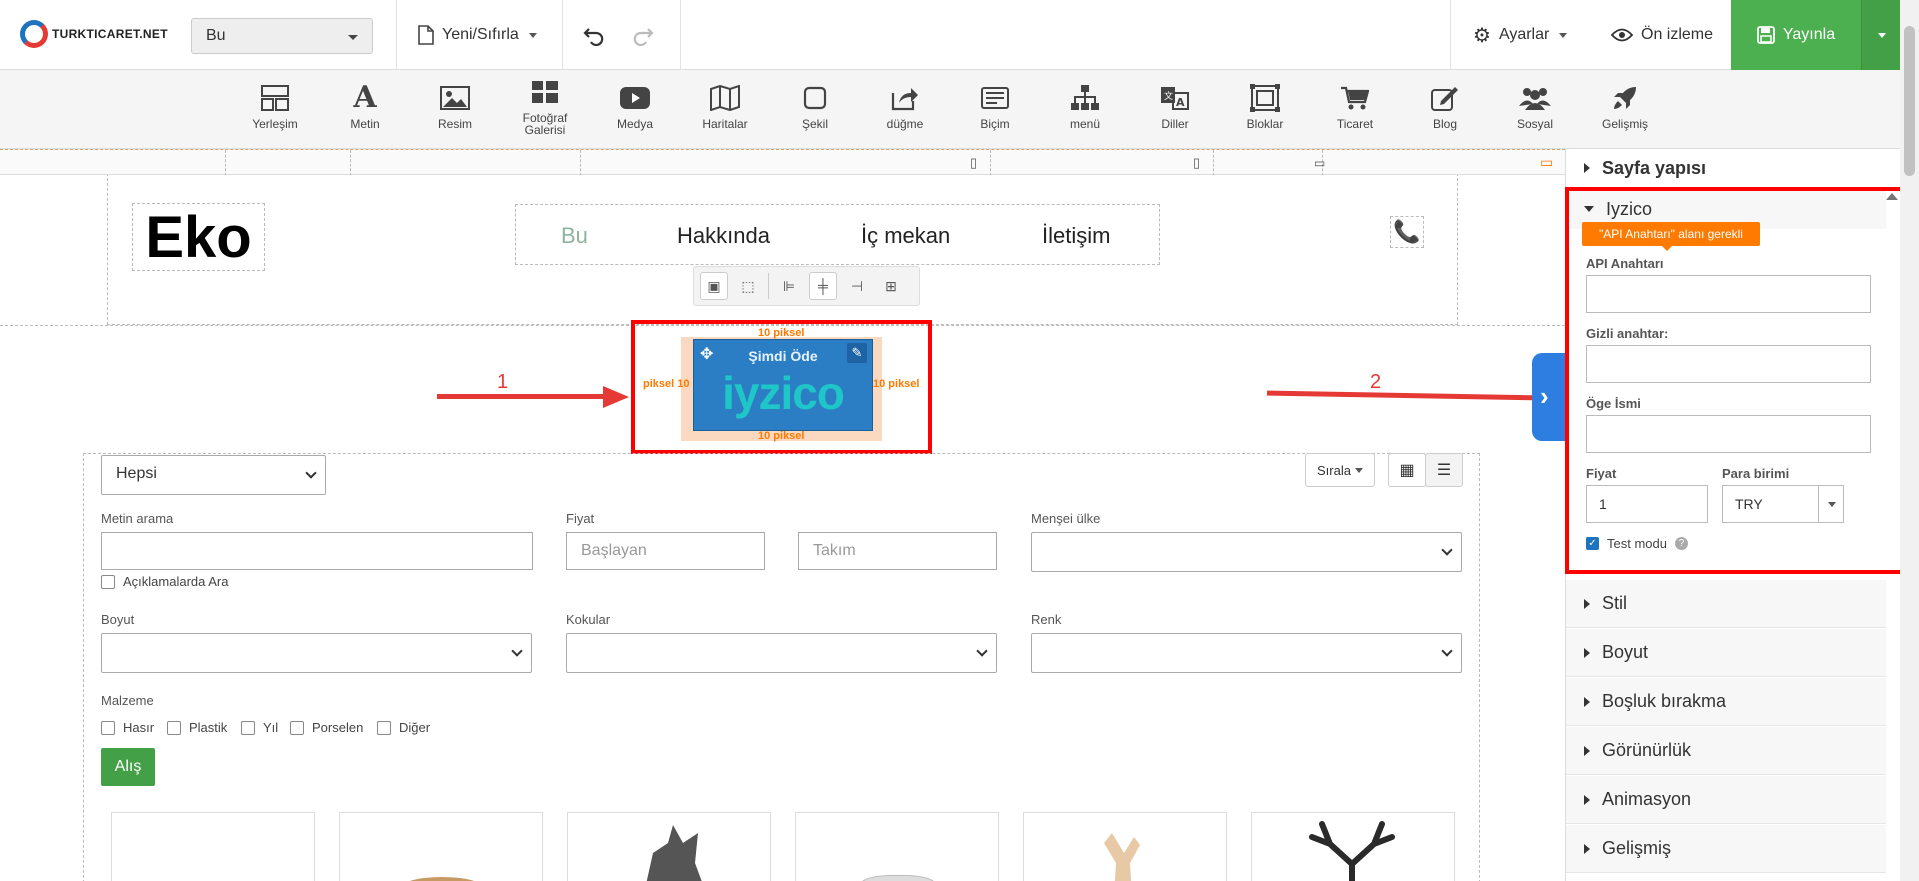  Describe the element at coordinates (1196, 163) in the screenshot. I see `tablet-icon: ▯` at that location.